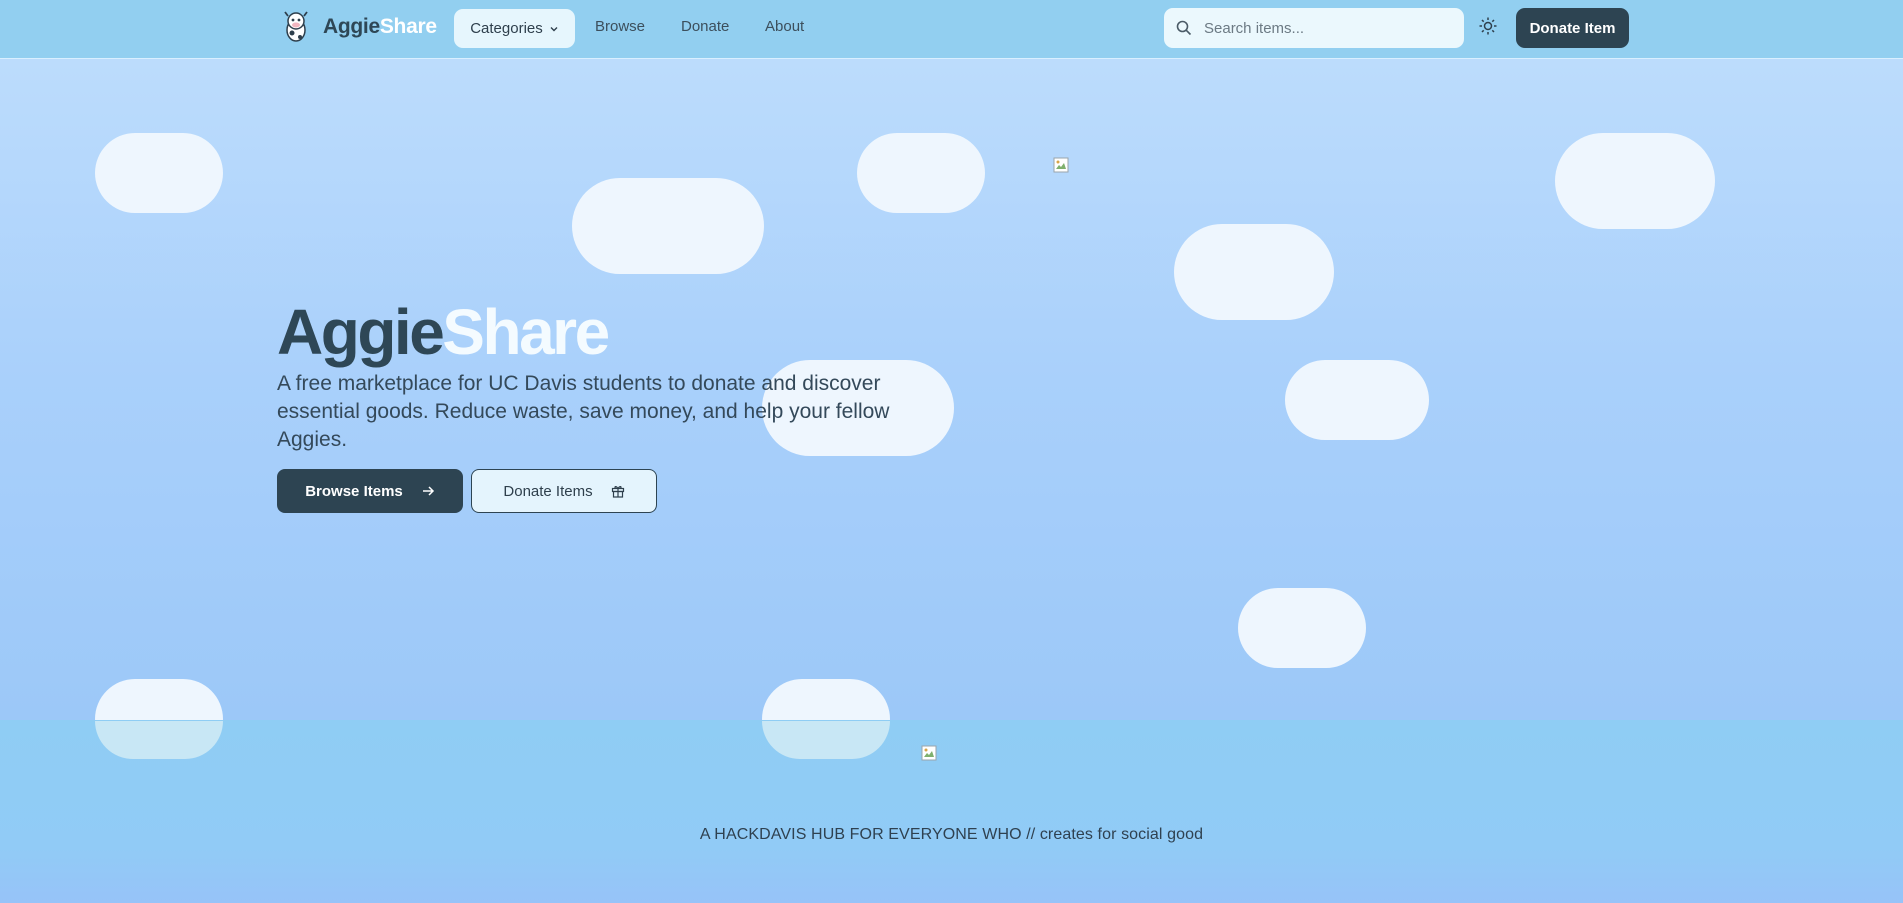 The image size is (1903, 903). Describe the element at coordinates (361, 332) in the screenshot. I see `hero-title-part1: Aggie` at that location.